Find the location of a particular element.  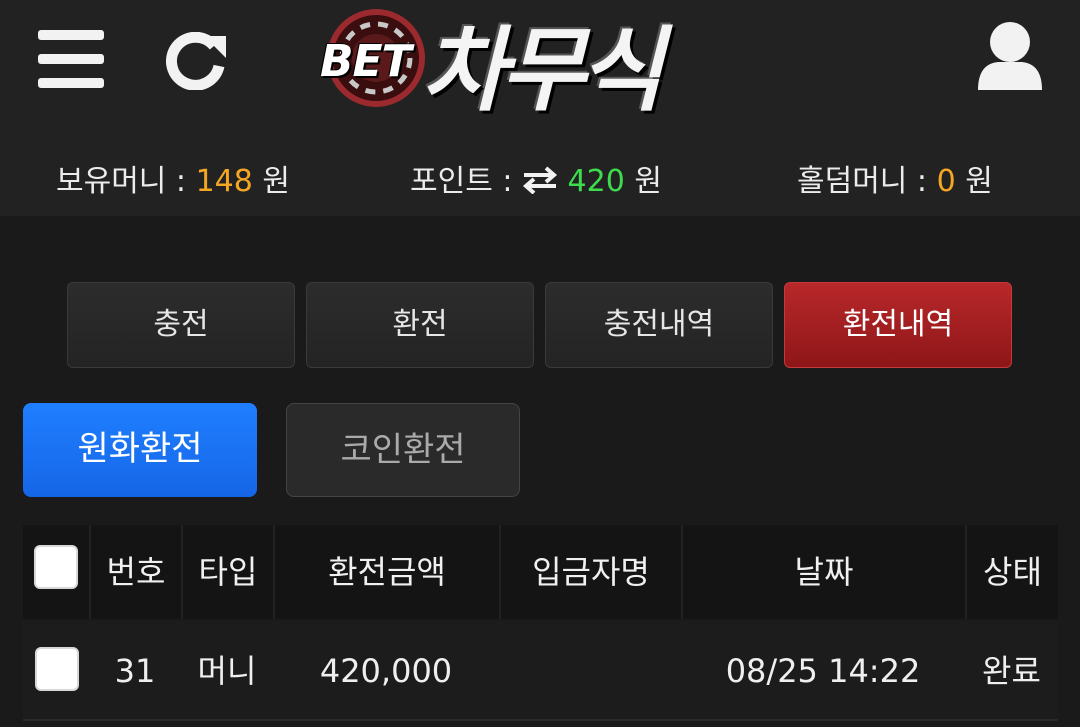

tab-withdraw: 환전 is located at coordinates (420, 325).